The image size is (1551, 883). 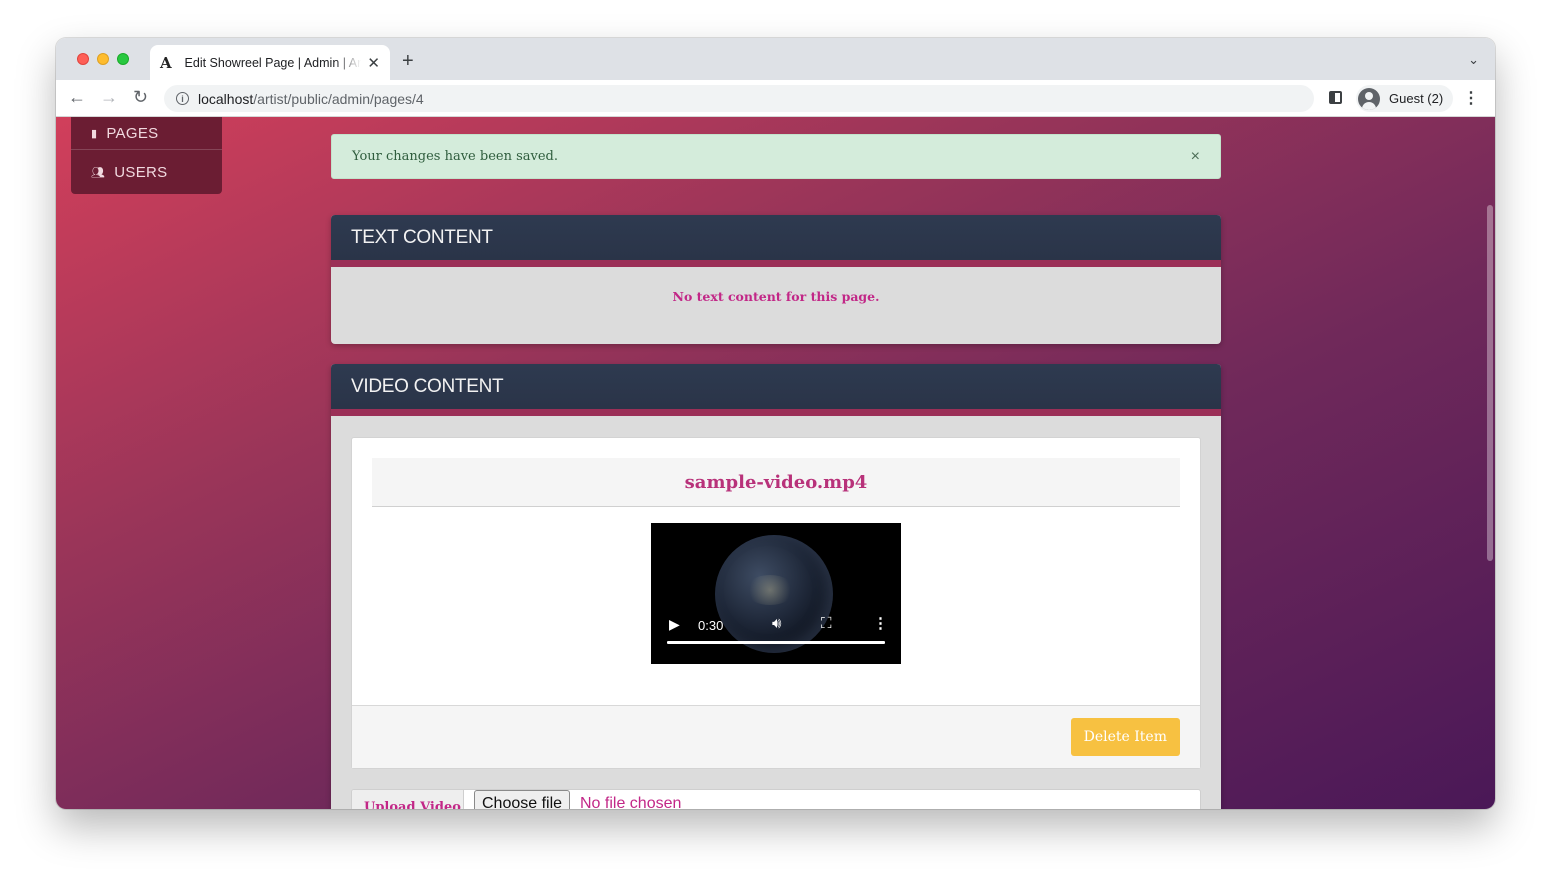 What do you see at coordinates (826, 623) in the screenshot?
I see `fullscreen-icon: ⛶` at bounding box center [826, 623].